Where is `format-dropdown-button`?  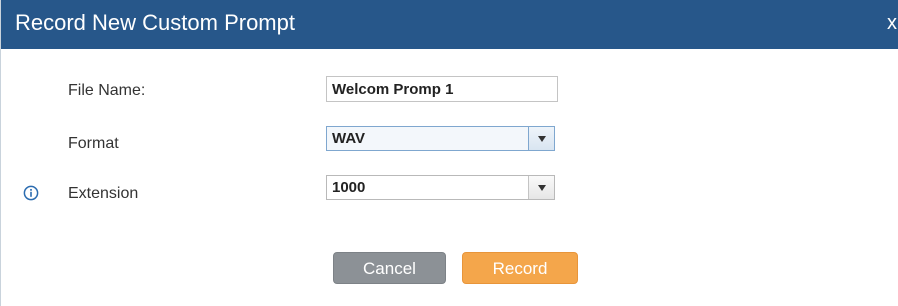 format-dropdown-button is located at coordinates (541, 138).